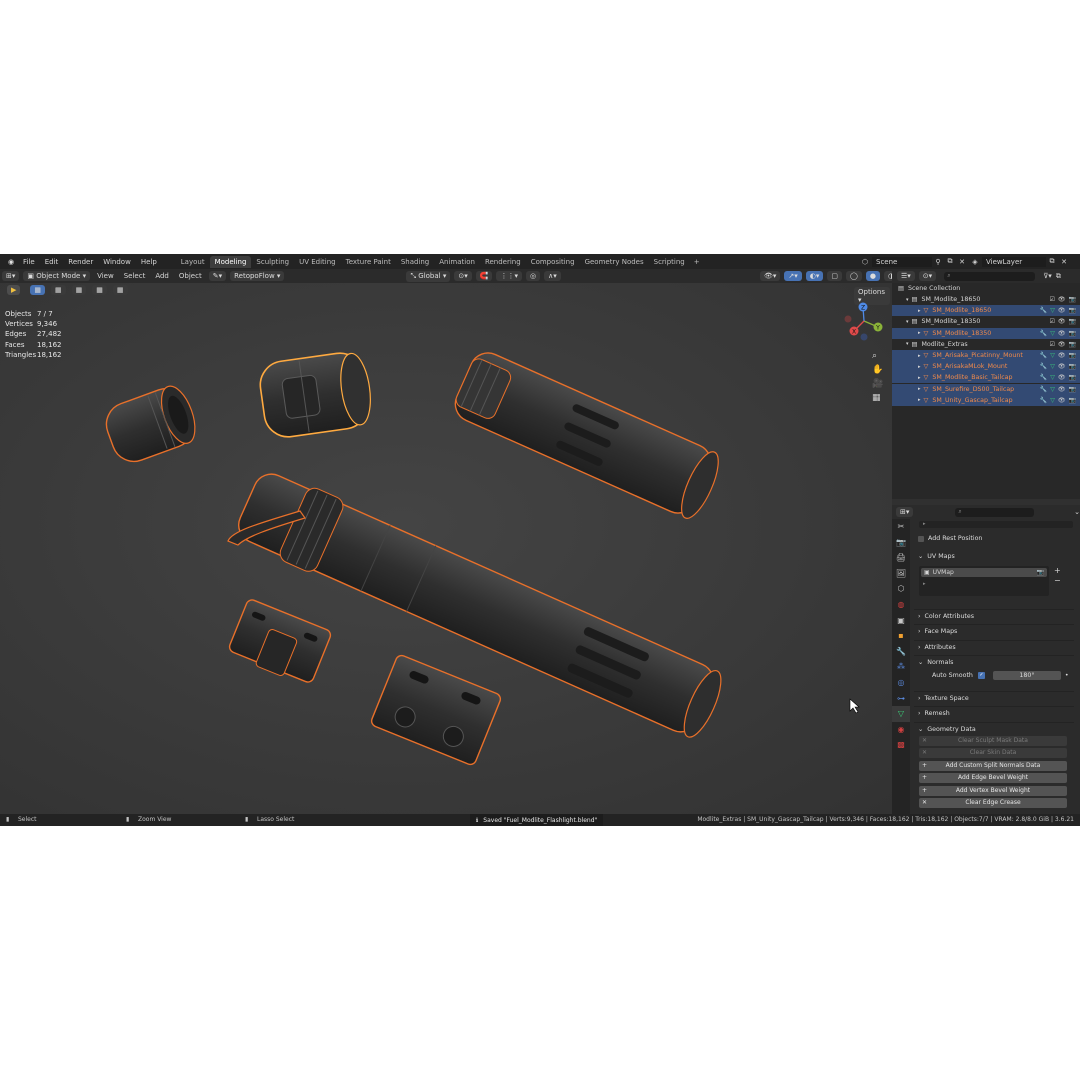 The image size is (1080, 1080). I want to click on new-scene-icon: ⧉, so click(950, 261).